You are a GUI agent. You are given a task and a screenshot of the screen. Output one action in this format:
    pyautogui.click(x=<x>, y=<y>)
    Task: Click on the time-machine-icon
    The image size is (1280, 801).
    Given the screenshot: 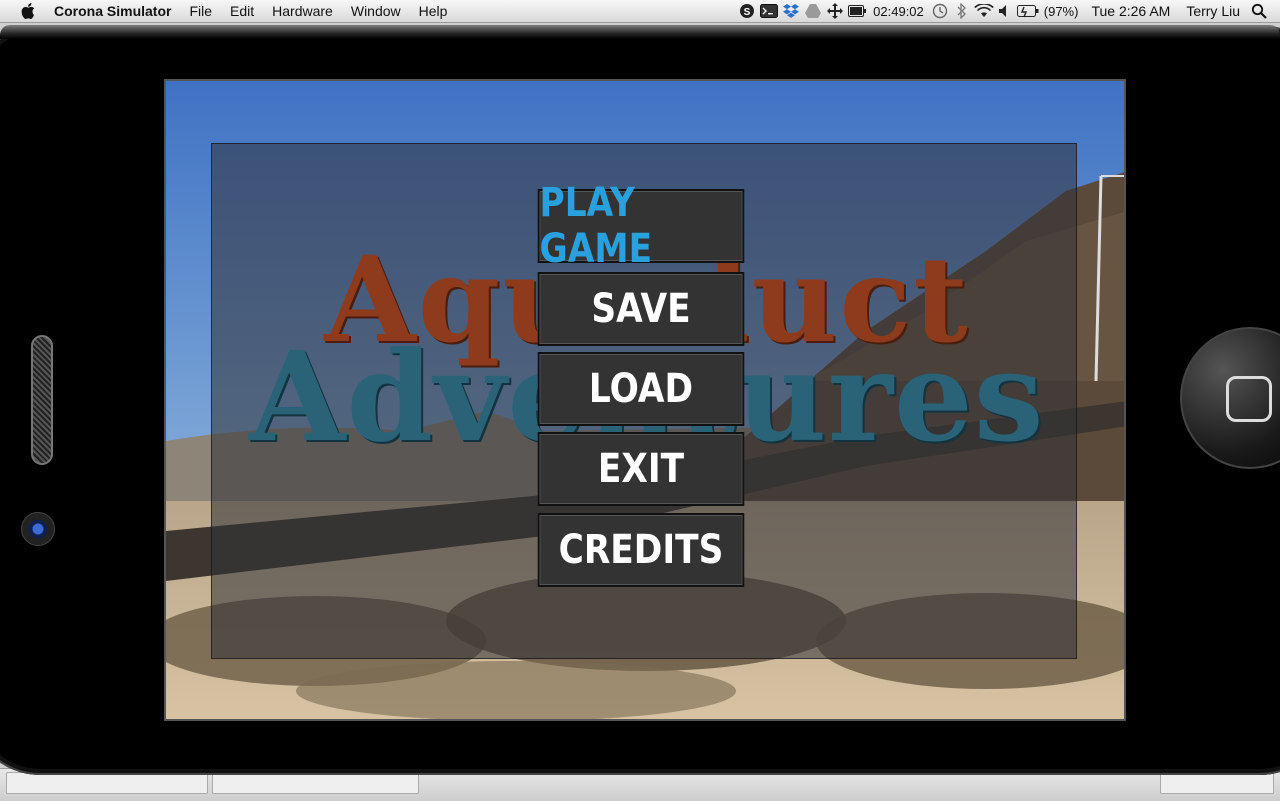 What is the action you would take?
    pyautogui.click(x=940, y=11)
    